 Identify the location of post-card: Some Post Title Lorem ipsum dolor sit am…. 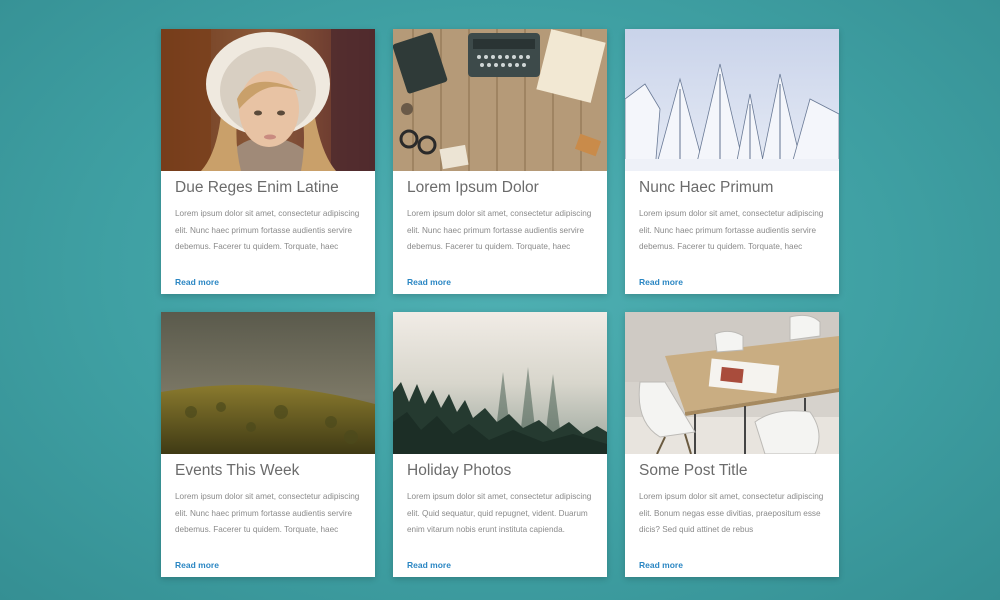
(732, 444).